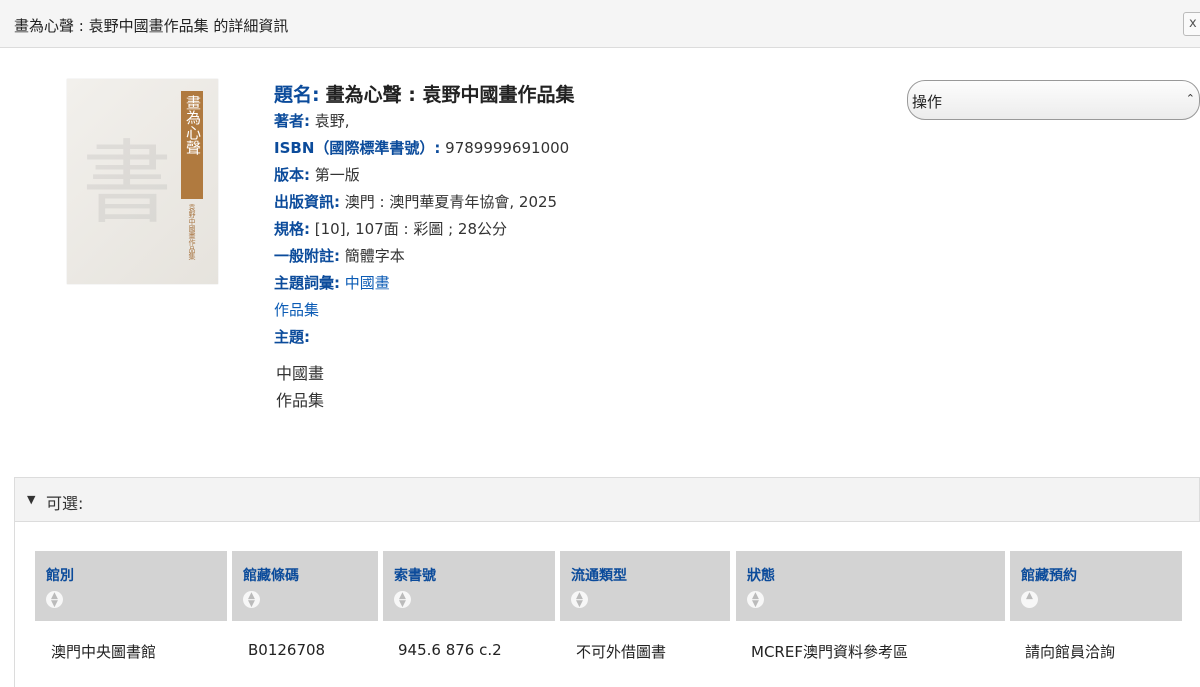 This screenshot has height=687, width=1200. I want to click on isbn-label: ISBN（國際標準書號）:, so click(357, 148).